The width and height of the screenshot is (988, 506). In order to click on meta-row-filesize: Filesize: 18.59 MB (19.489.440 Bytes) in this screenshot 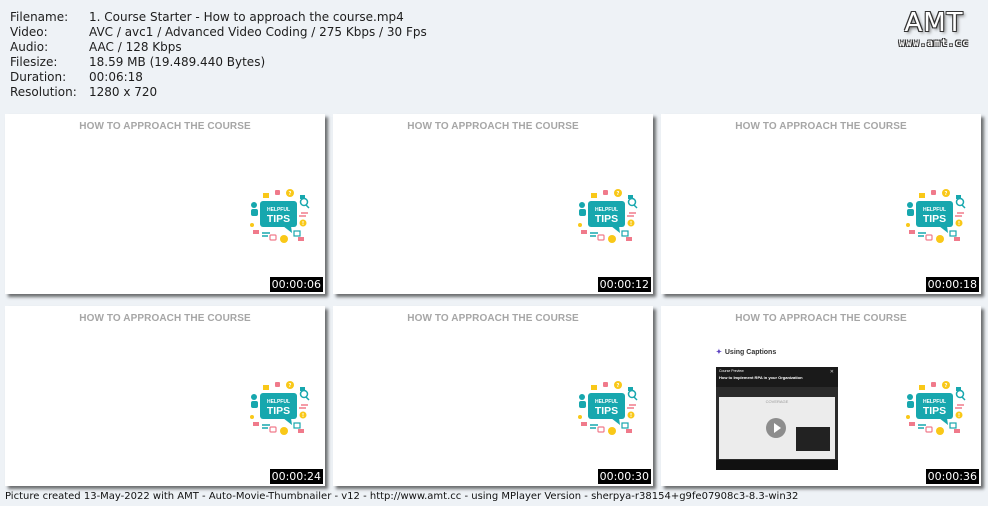, I will do `click(138, 62)`.